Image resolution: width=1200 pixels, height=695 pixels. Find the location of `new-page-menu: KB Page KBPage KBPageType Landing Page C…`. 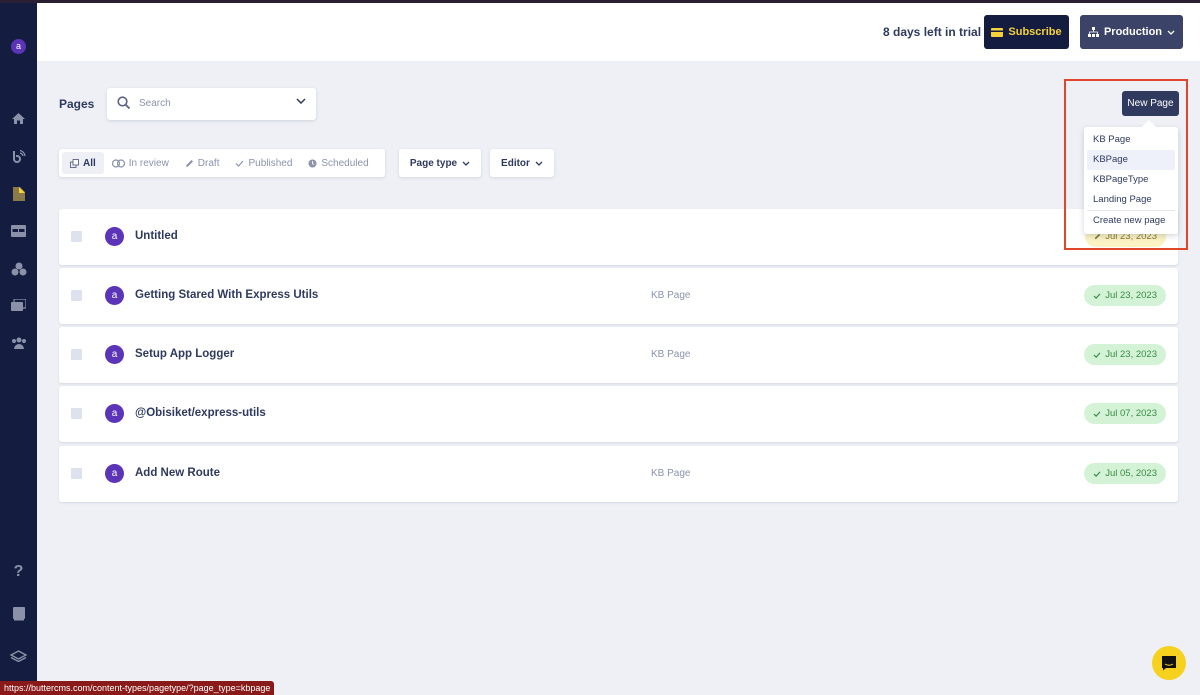

new-page-menu: KB Page KBPage KBPageType Landing Page C… is located at coordinates (1131, 180).